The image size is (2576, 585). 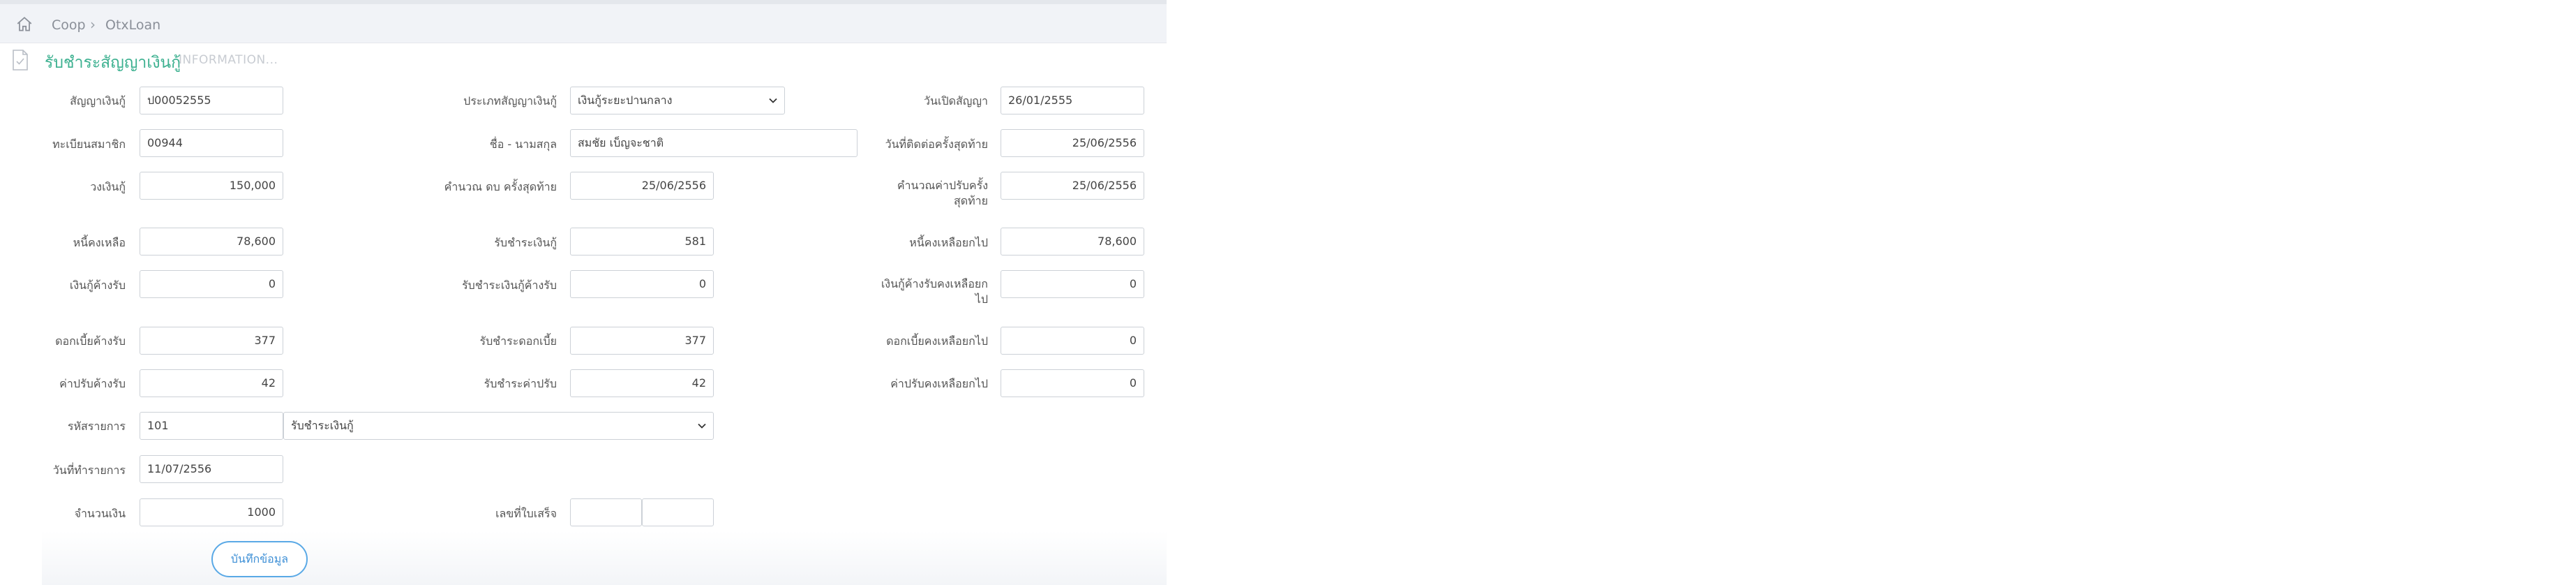 I want to click on interest-arrears-input: 377, so click(x=211, y=341).